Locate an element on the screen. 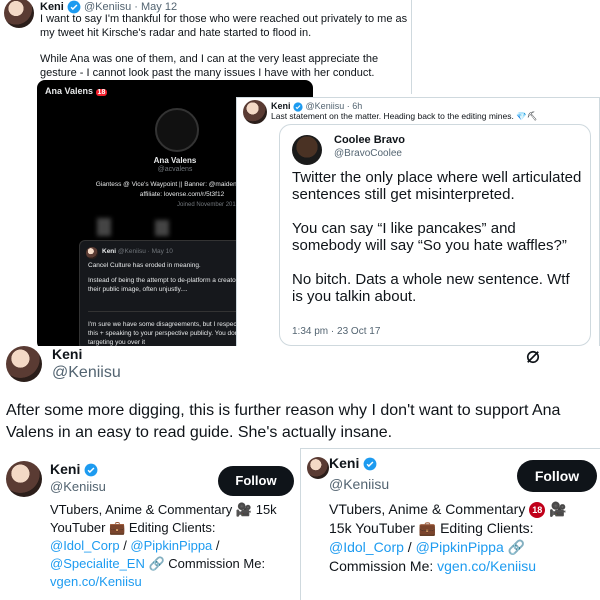 The height and width of the screenshot is (600, 600). bio-line: @Idol_Corp / @PipkinPippa 🔗 is located at coordinates (427, 547).